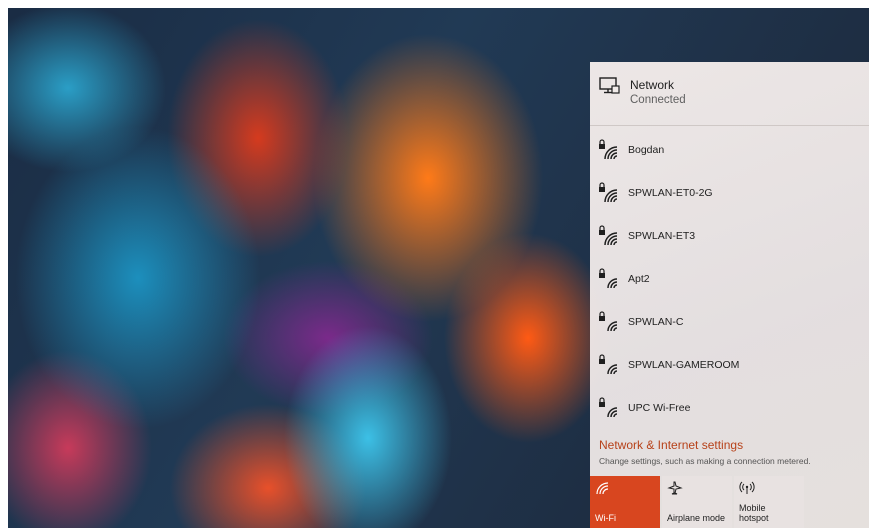  What do you see at coordinates (662, 236) in the screenshot?
I see `wifi-network-name: SPWLAN-ET3` at bounding box center [662, 236].